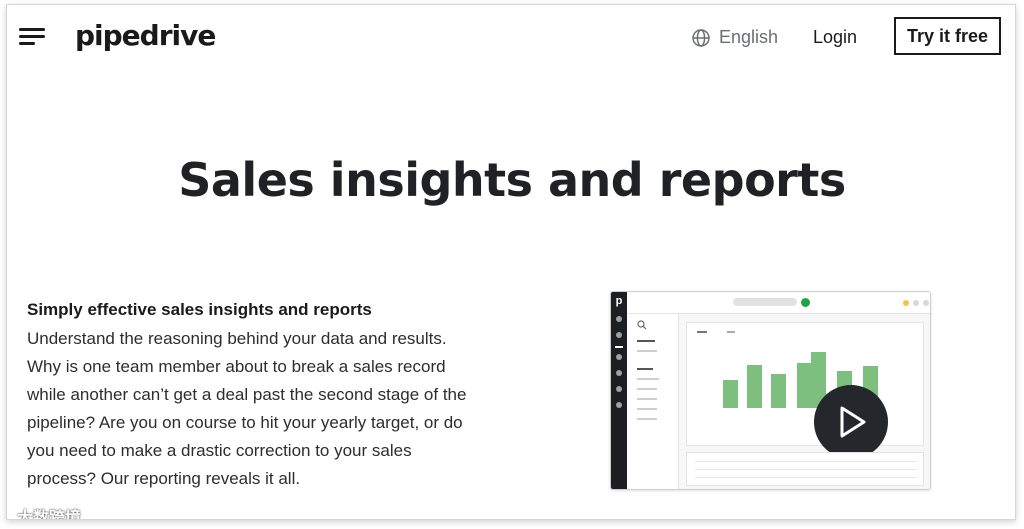 The height and width of the screenshot is (529, 1024). Describe the element at coordinates (835, 37) in the screenshot. I see `login-link: Login` at that location.